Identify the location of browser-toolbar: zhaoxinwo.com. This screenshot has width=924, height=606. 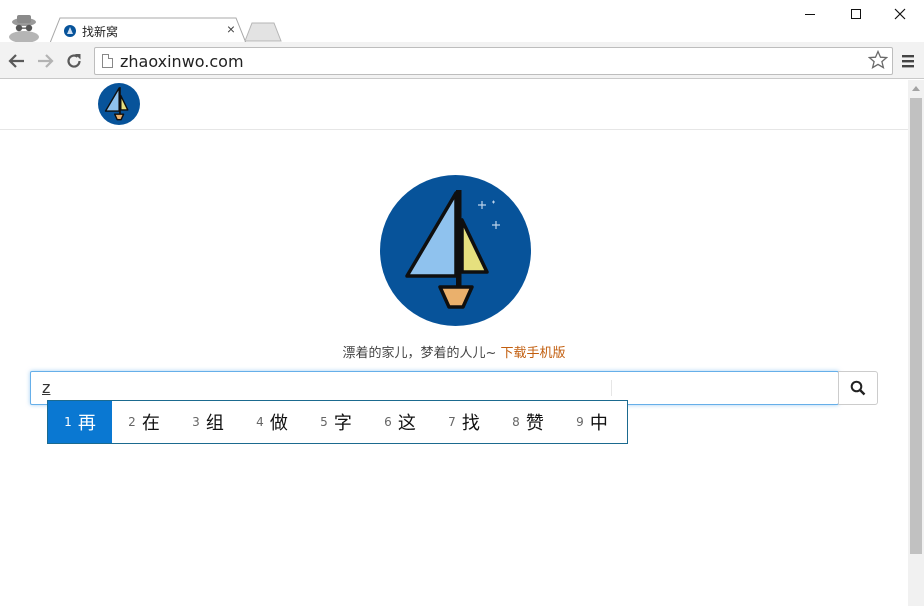
(462, 60).